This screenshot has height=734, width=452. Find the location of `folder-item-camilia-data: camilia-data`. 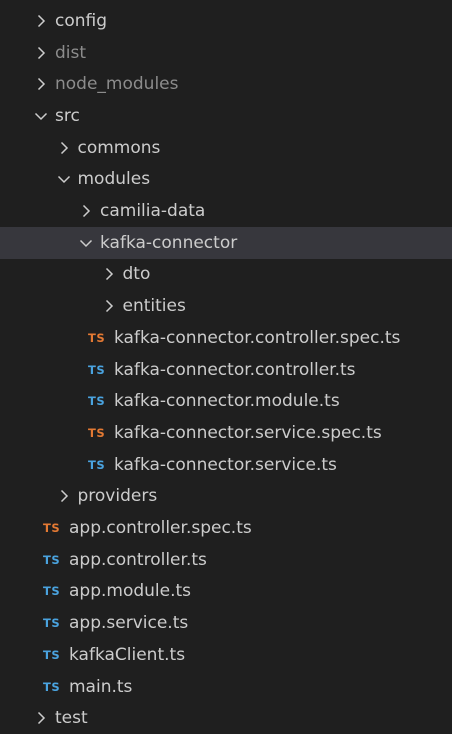

folder-item-camilia-data: camilia-data is located at coordinates (226, 211).